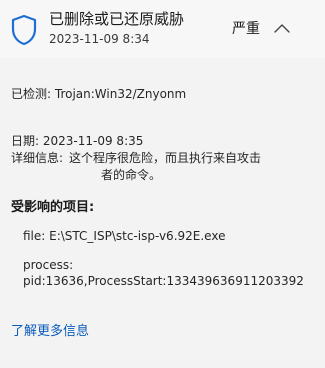  Describe the element at coordinates (246, 29) in the screenshot. I see `severity-label: 严重` at that location.